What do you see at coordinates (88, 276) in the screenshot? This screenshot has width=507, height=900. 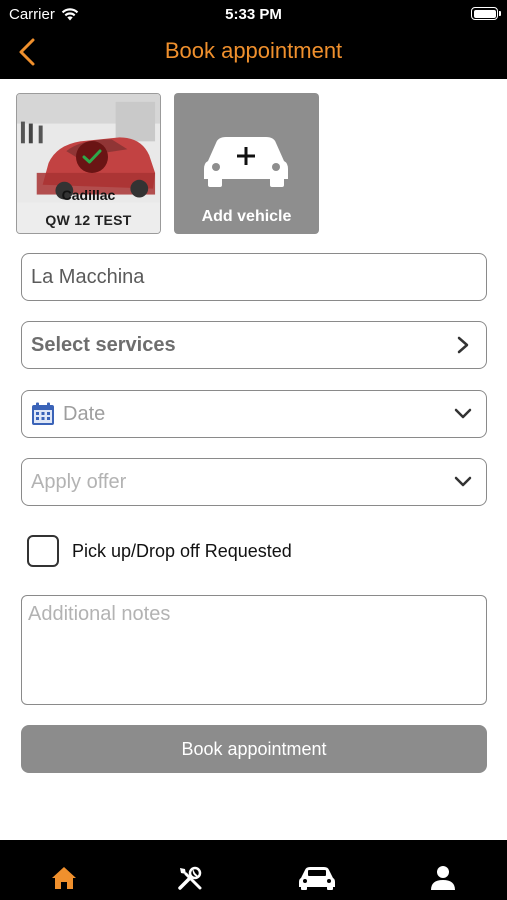 I see `garage-value: La Macchina` at bounding box center [88, 276].